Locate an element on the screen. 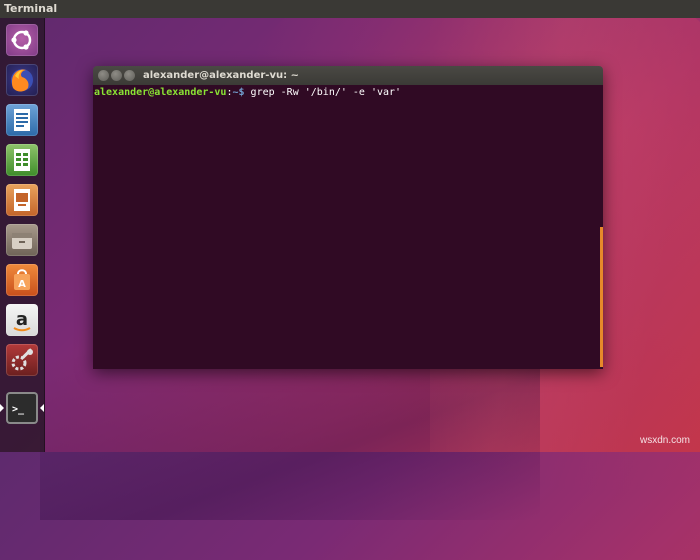  top-panel: Terminal is located at coordinates (350, 9).